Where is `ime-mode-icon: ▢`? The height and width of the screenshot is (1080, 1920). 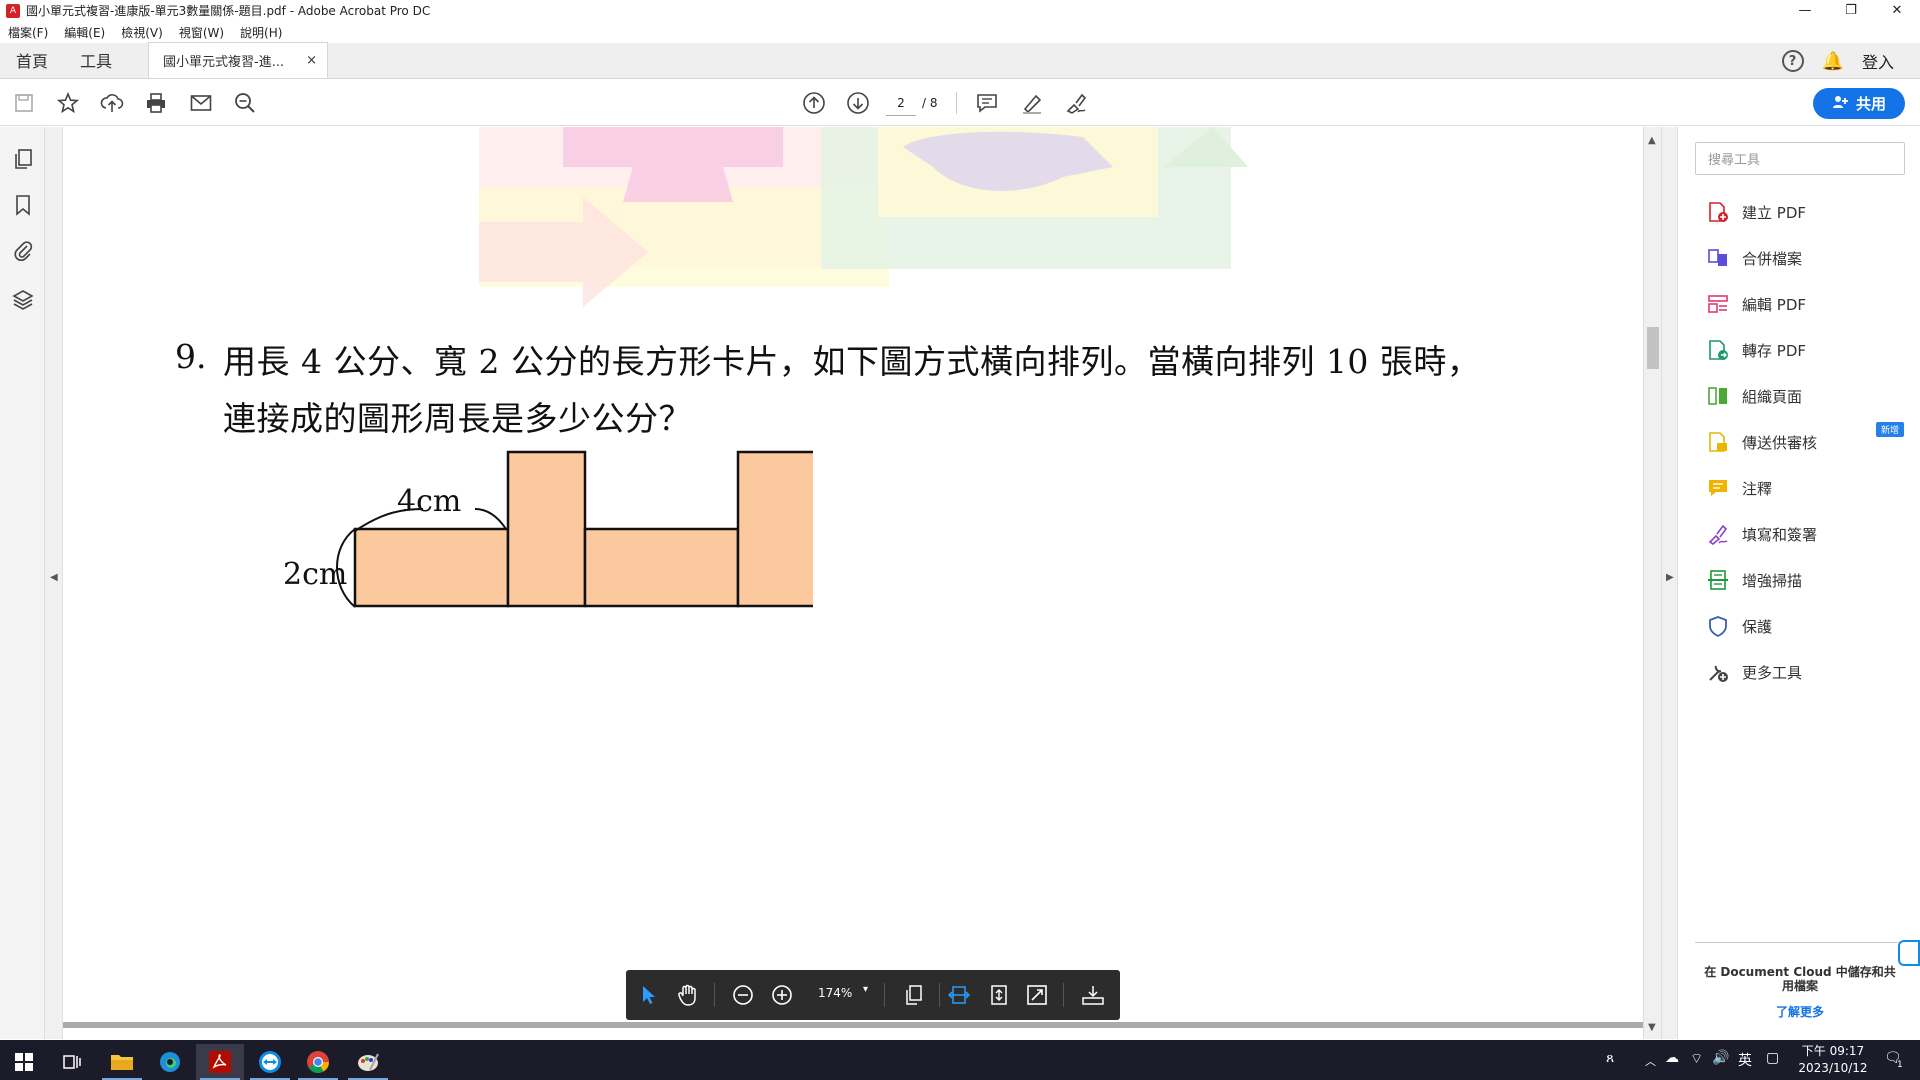
ime-mode-icon: ▢ is located at coordinates (1772, 1058).